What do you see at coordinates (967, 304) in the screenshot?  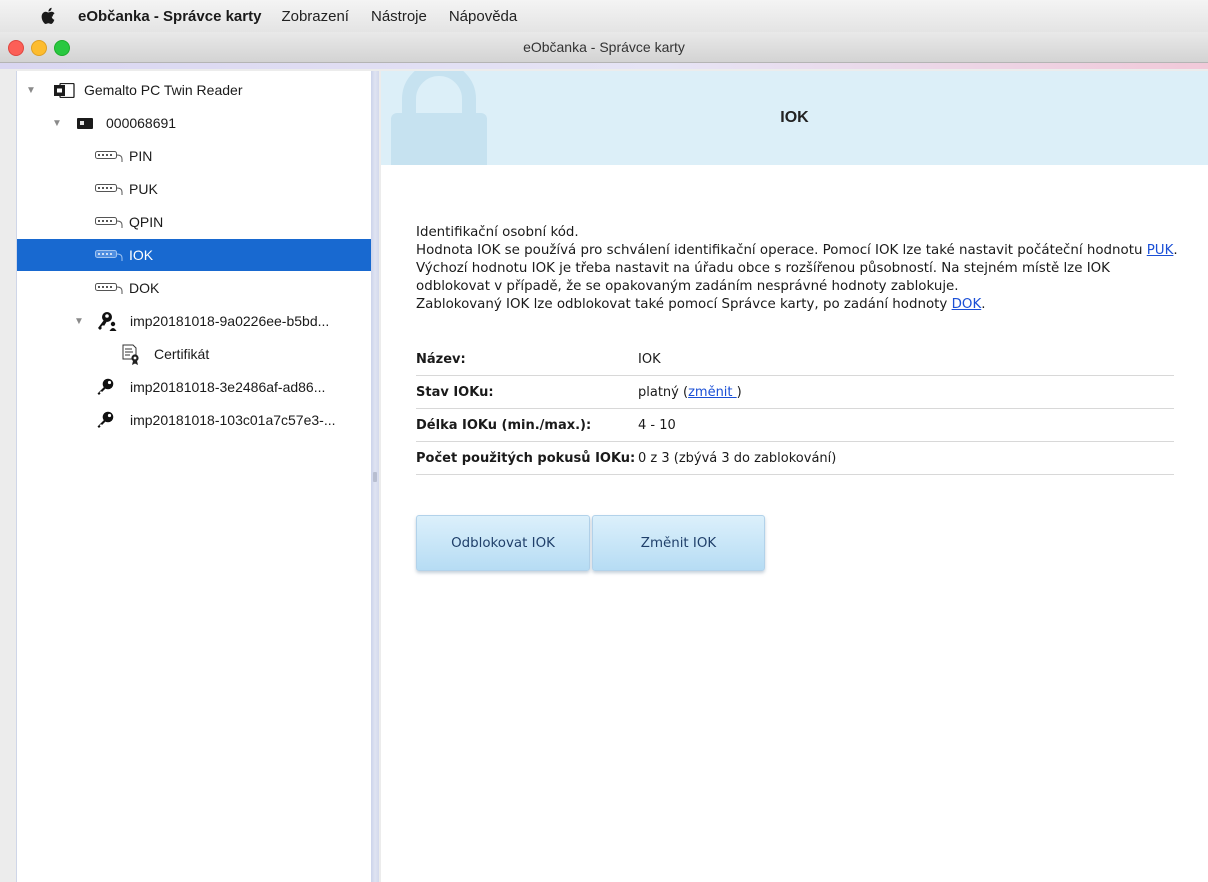 I see `dok-link: DOK` at bounding box center [967, 304].